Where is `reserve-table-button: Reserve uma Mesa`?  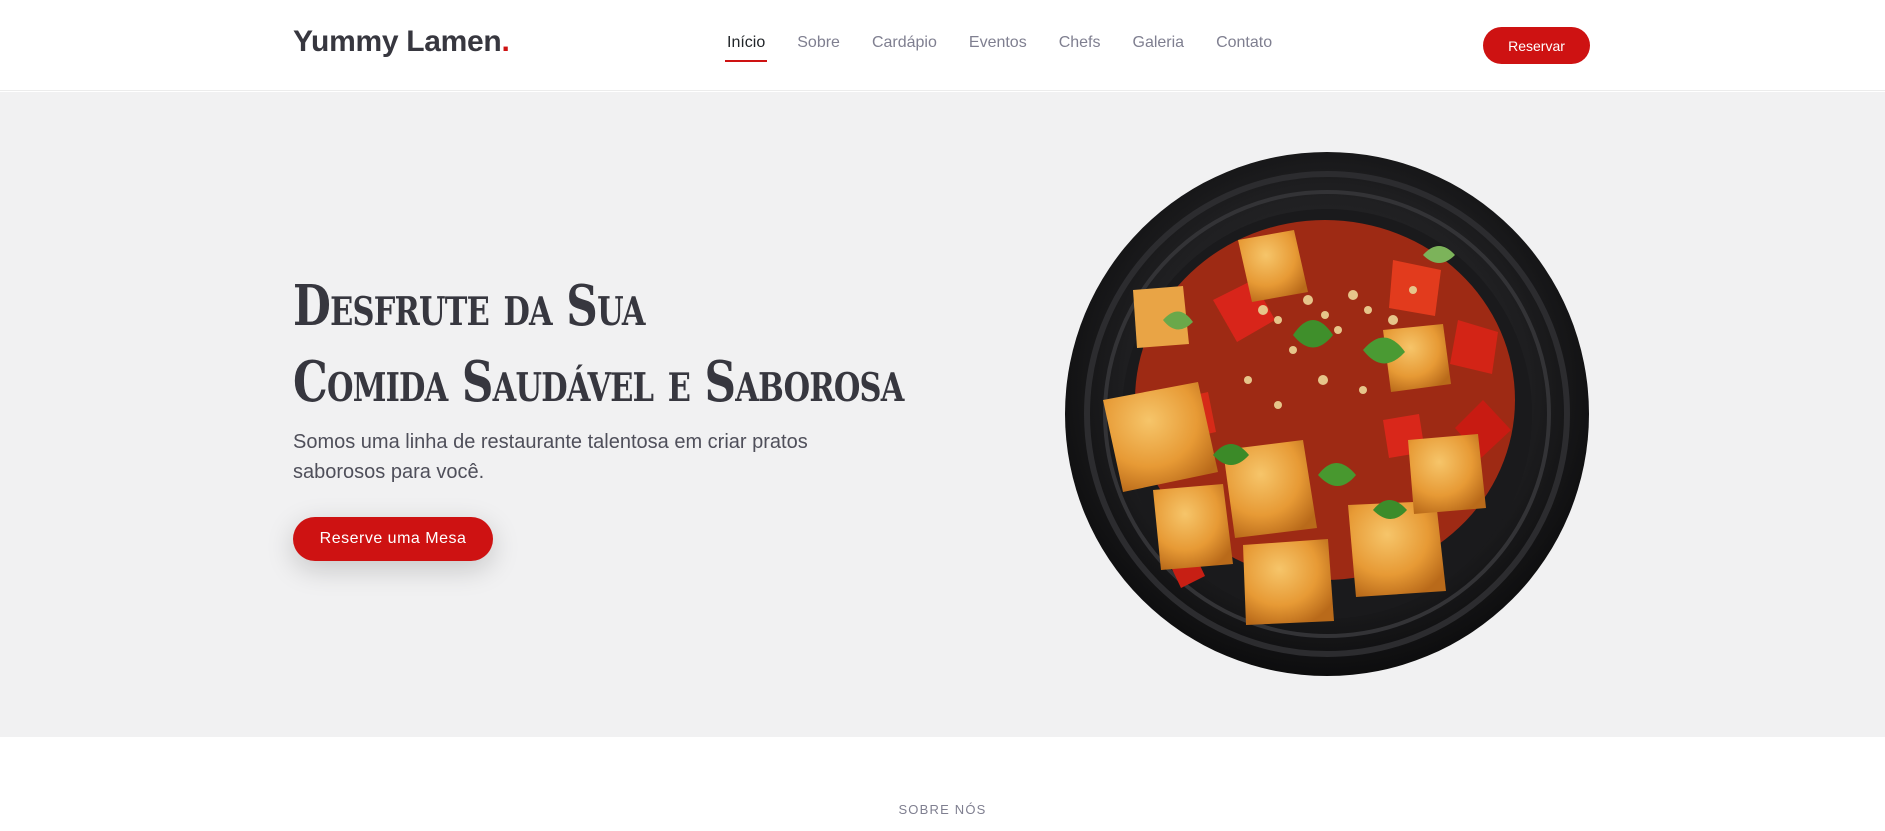
reserve-table-button: Reserve uma Mesa is located at coordinates (393, 539).